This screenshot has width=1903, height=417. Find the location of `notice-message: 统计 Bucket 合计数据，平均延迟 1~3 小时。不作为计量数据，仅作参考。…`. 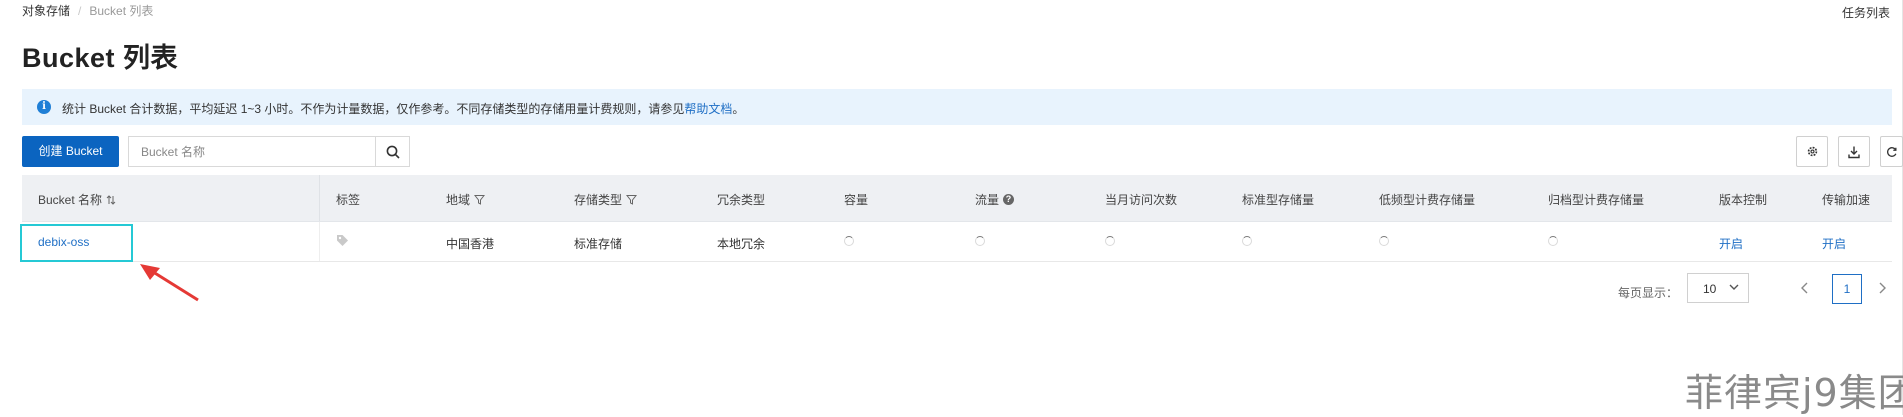

notice-message: 统计 Bucket 合计数据，平均延迟 1~3 小时。不作为计量数据，仅作参考。… is located at coordinates (373, 109).